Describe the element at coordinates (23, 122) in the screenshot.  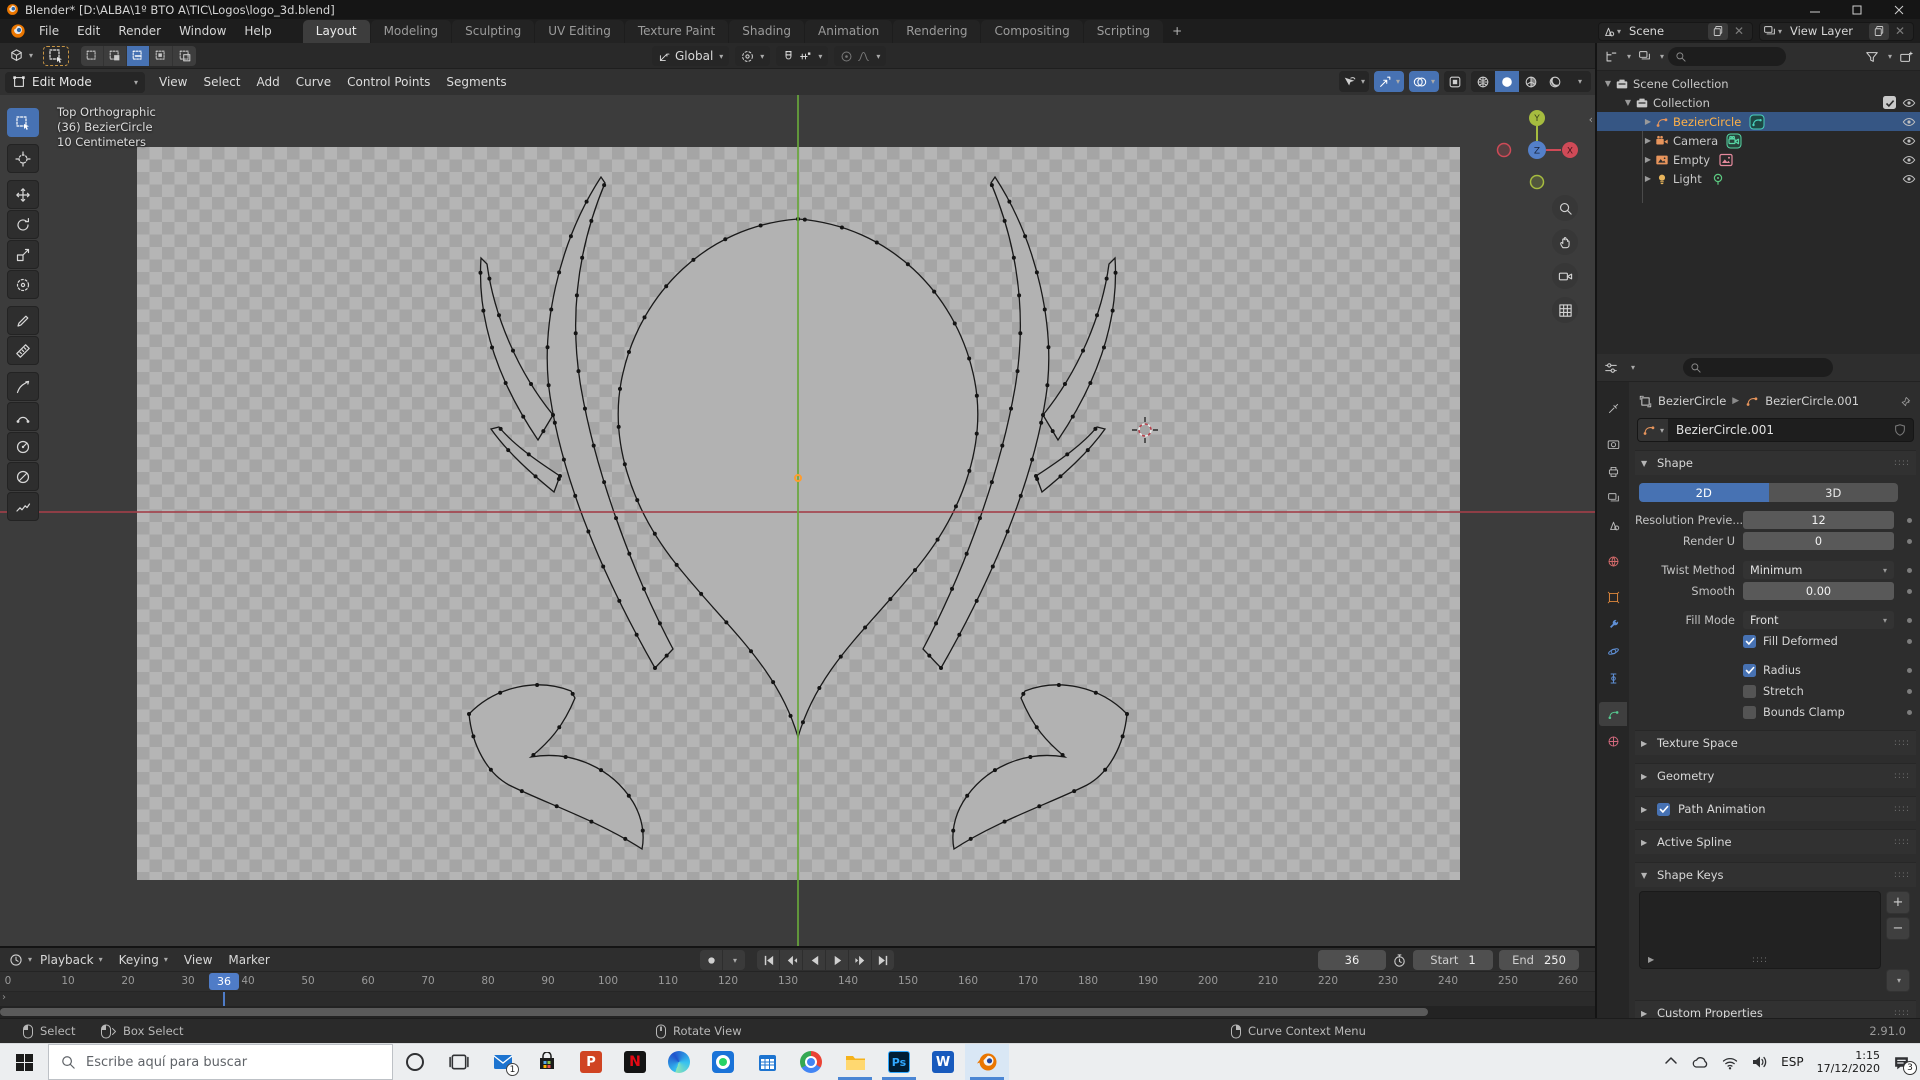
I see `tool-select-box` at that location.